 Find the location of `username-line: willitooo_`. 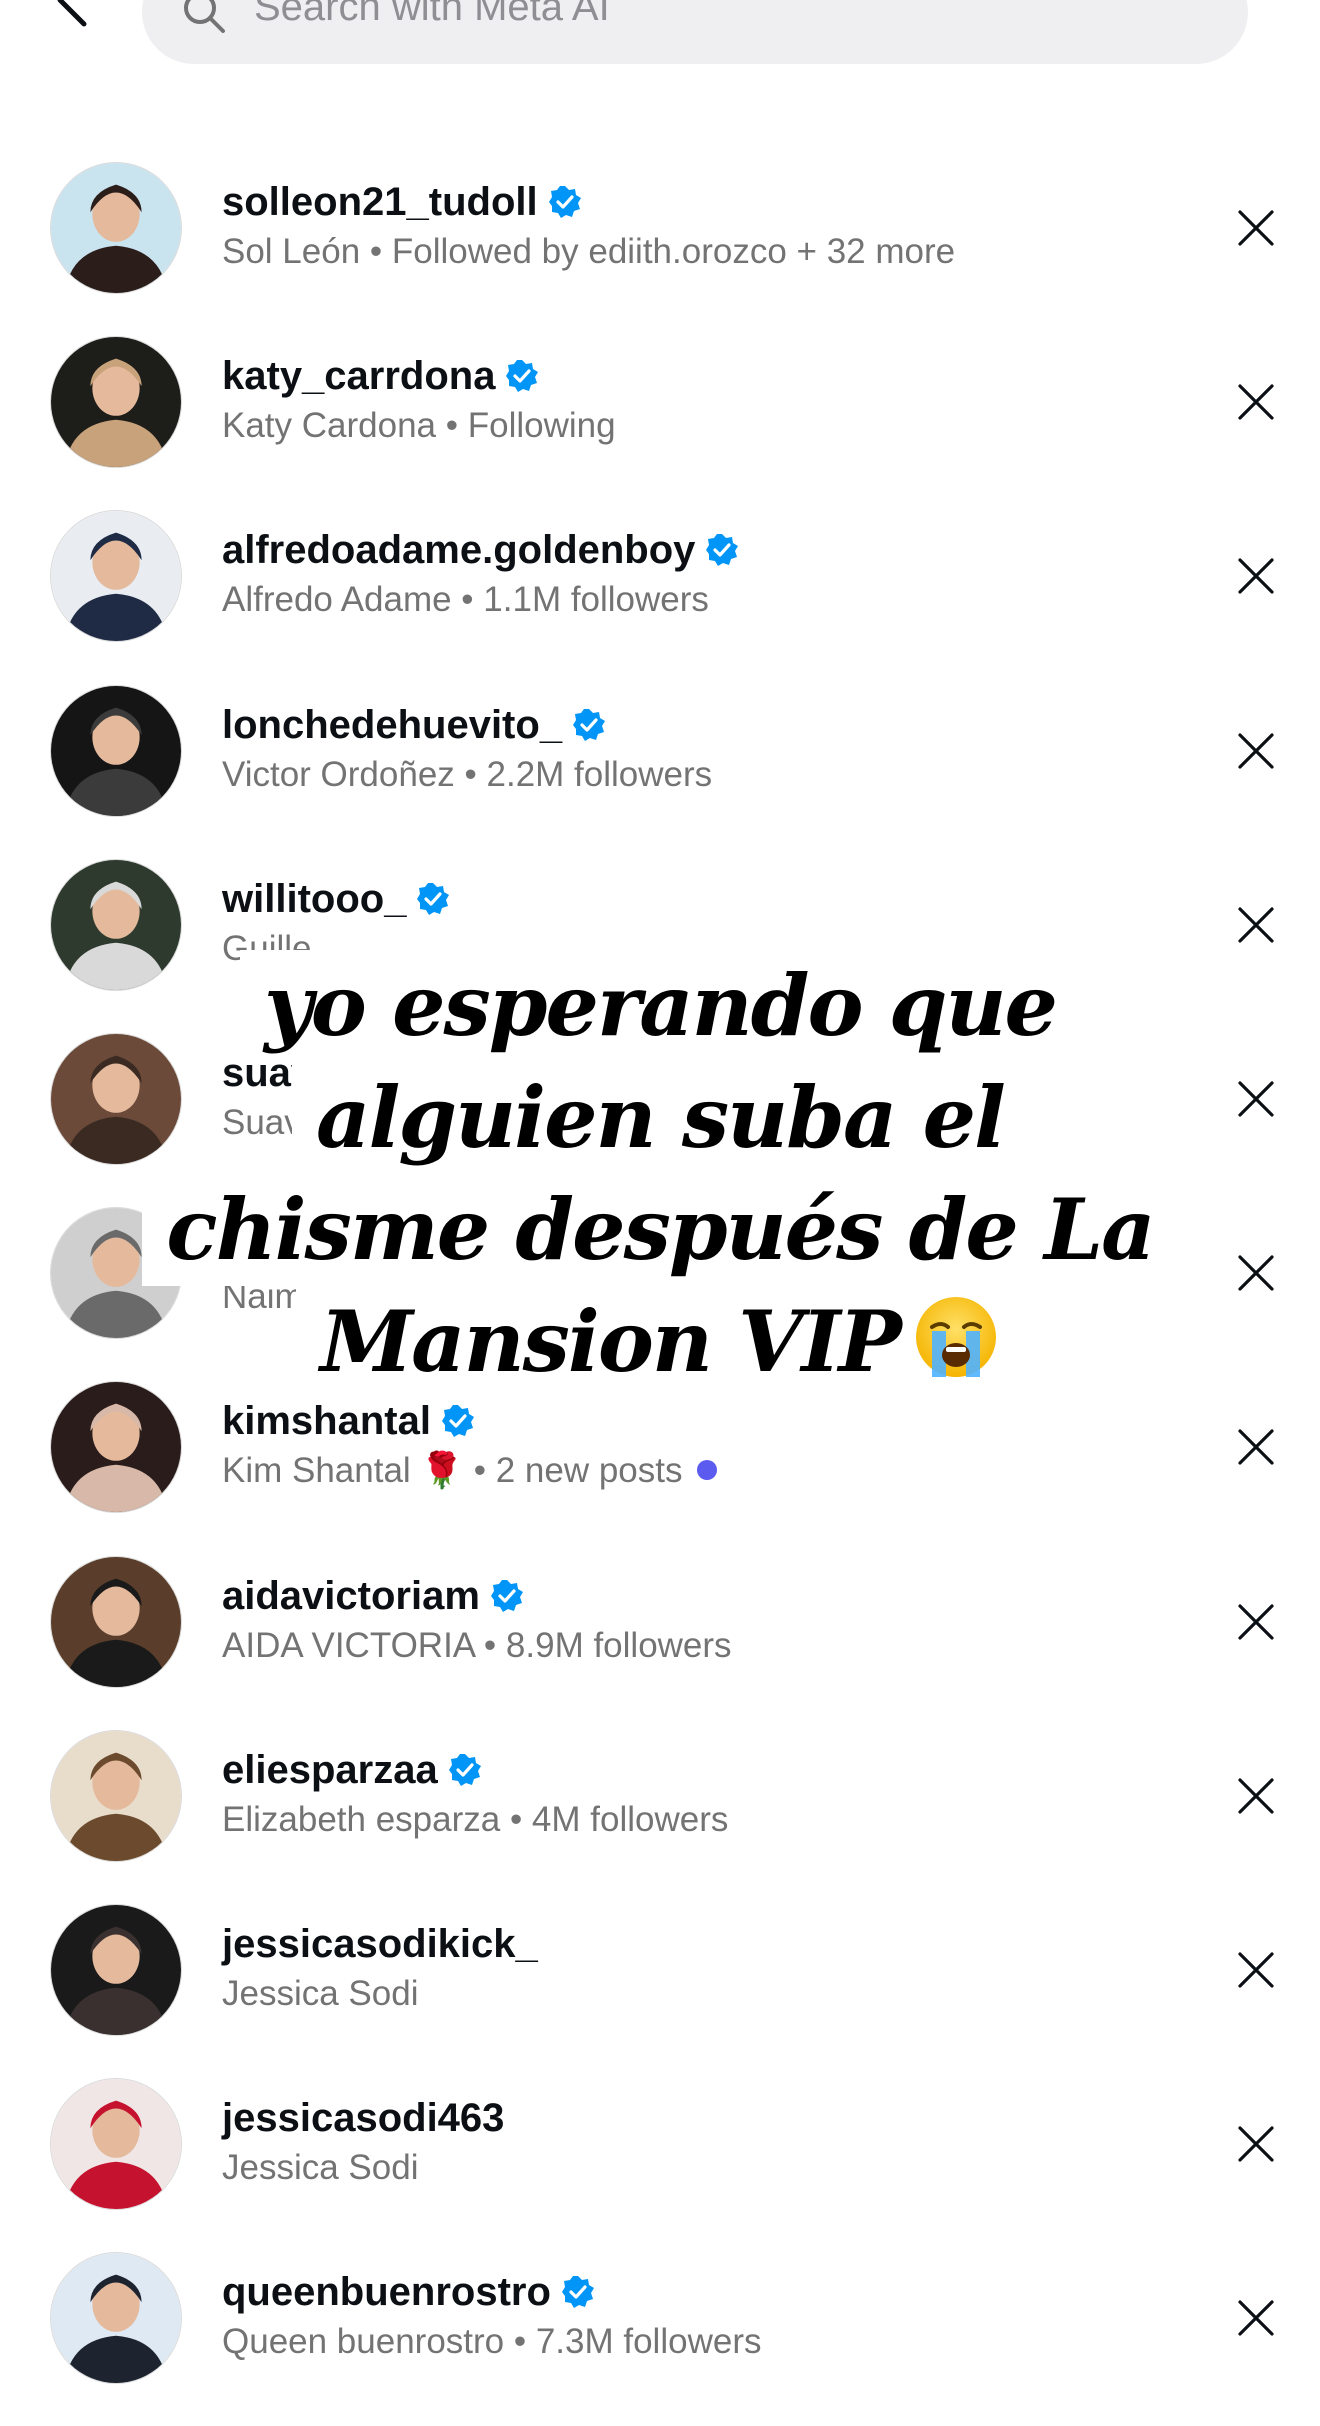

username-line: willitooo_ is located at coordinates (336, 899).